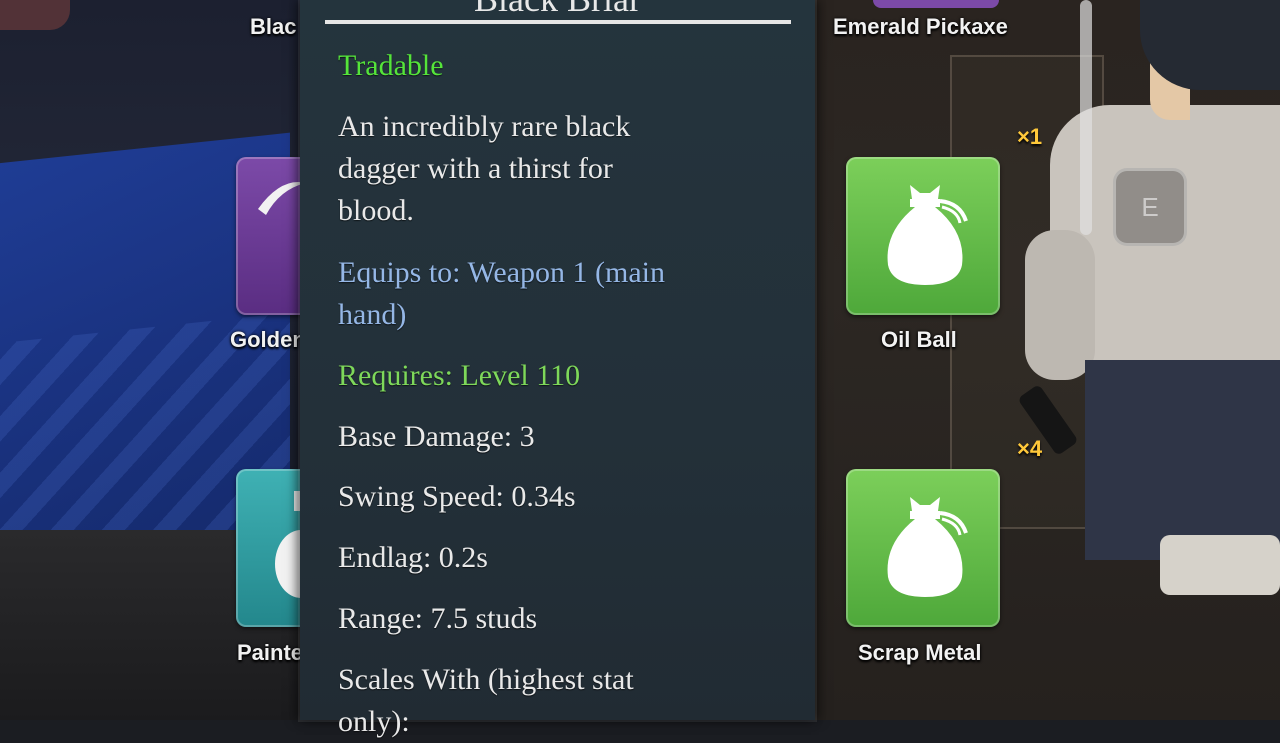 This screenshot has height=743, width=1280. What do you see at coordinates (558, 701) in the screenshot?
I see `scales-with: Scales With (highest stat only):` at bounding box center [558, 701].